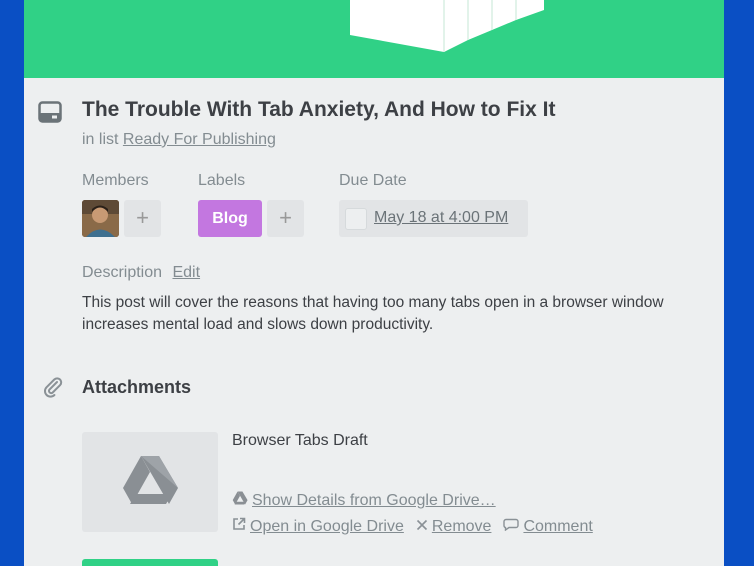 This screenshot has height=566, width=754. What do you see at coordinates (53, 389) in the screenshot?
I see `paperclip-icon` at bounding box center [53, 389].